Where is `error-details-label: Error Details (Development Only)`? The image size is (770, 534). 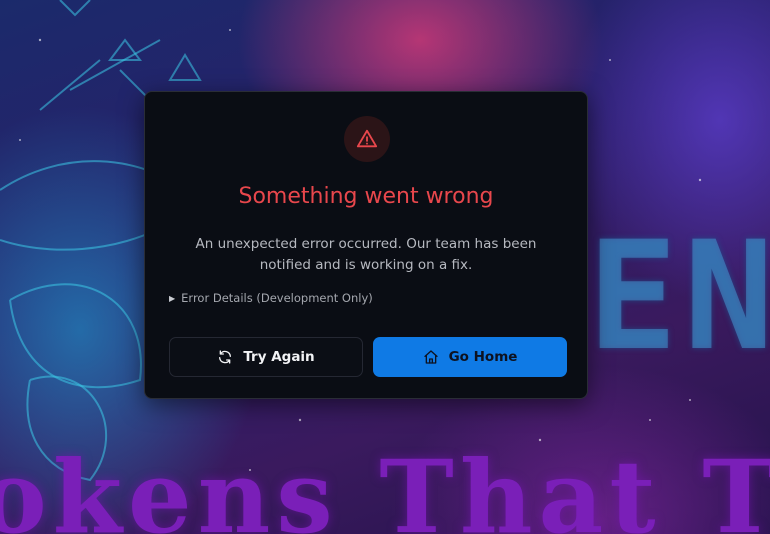 error-details-label: Error Details (Development Only) is located at coordinates (277, 298).